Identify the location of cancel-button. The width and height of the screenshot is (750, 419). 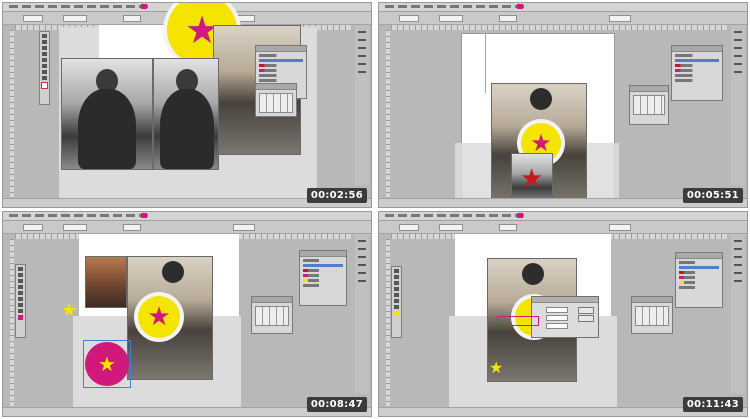
(586, 318).